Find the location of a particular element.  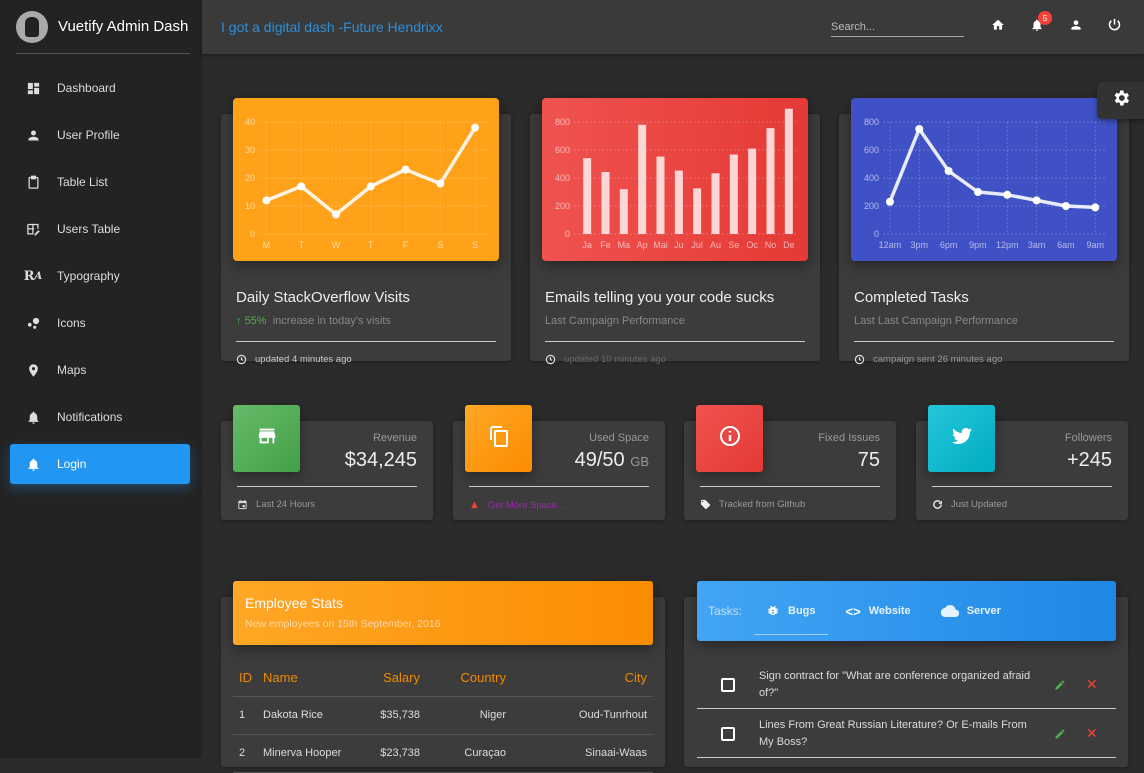

cloud-icon is located at coordinates (949, 611).